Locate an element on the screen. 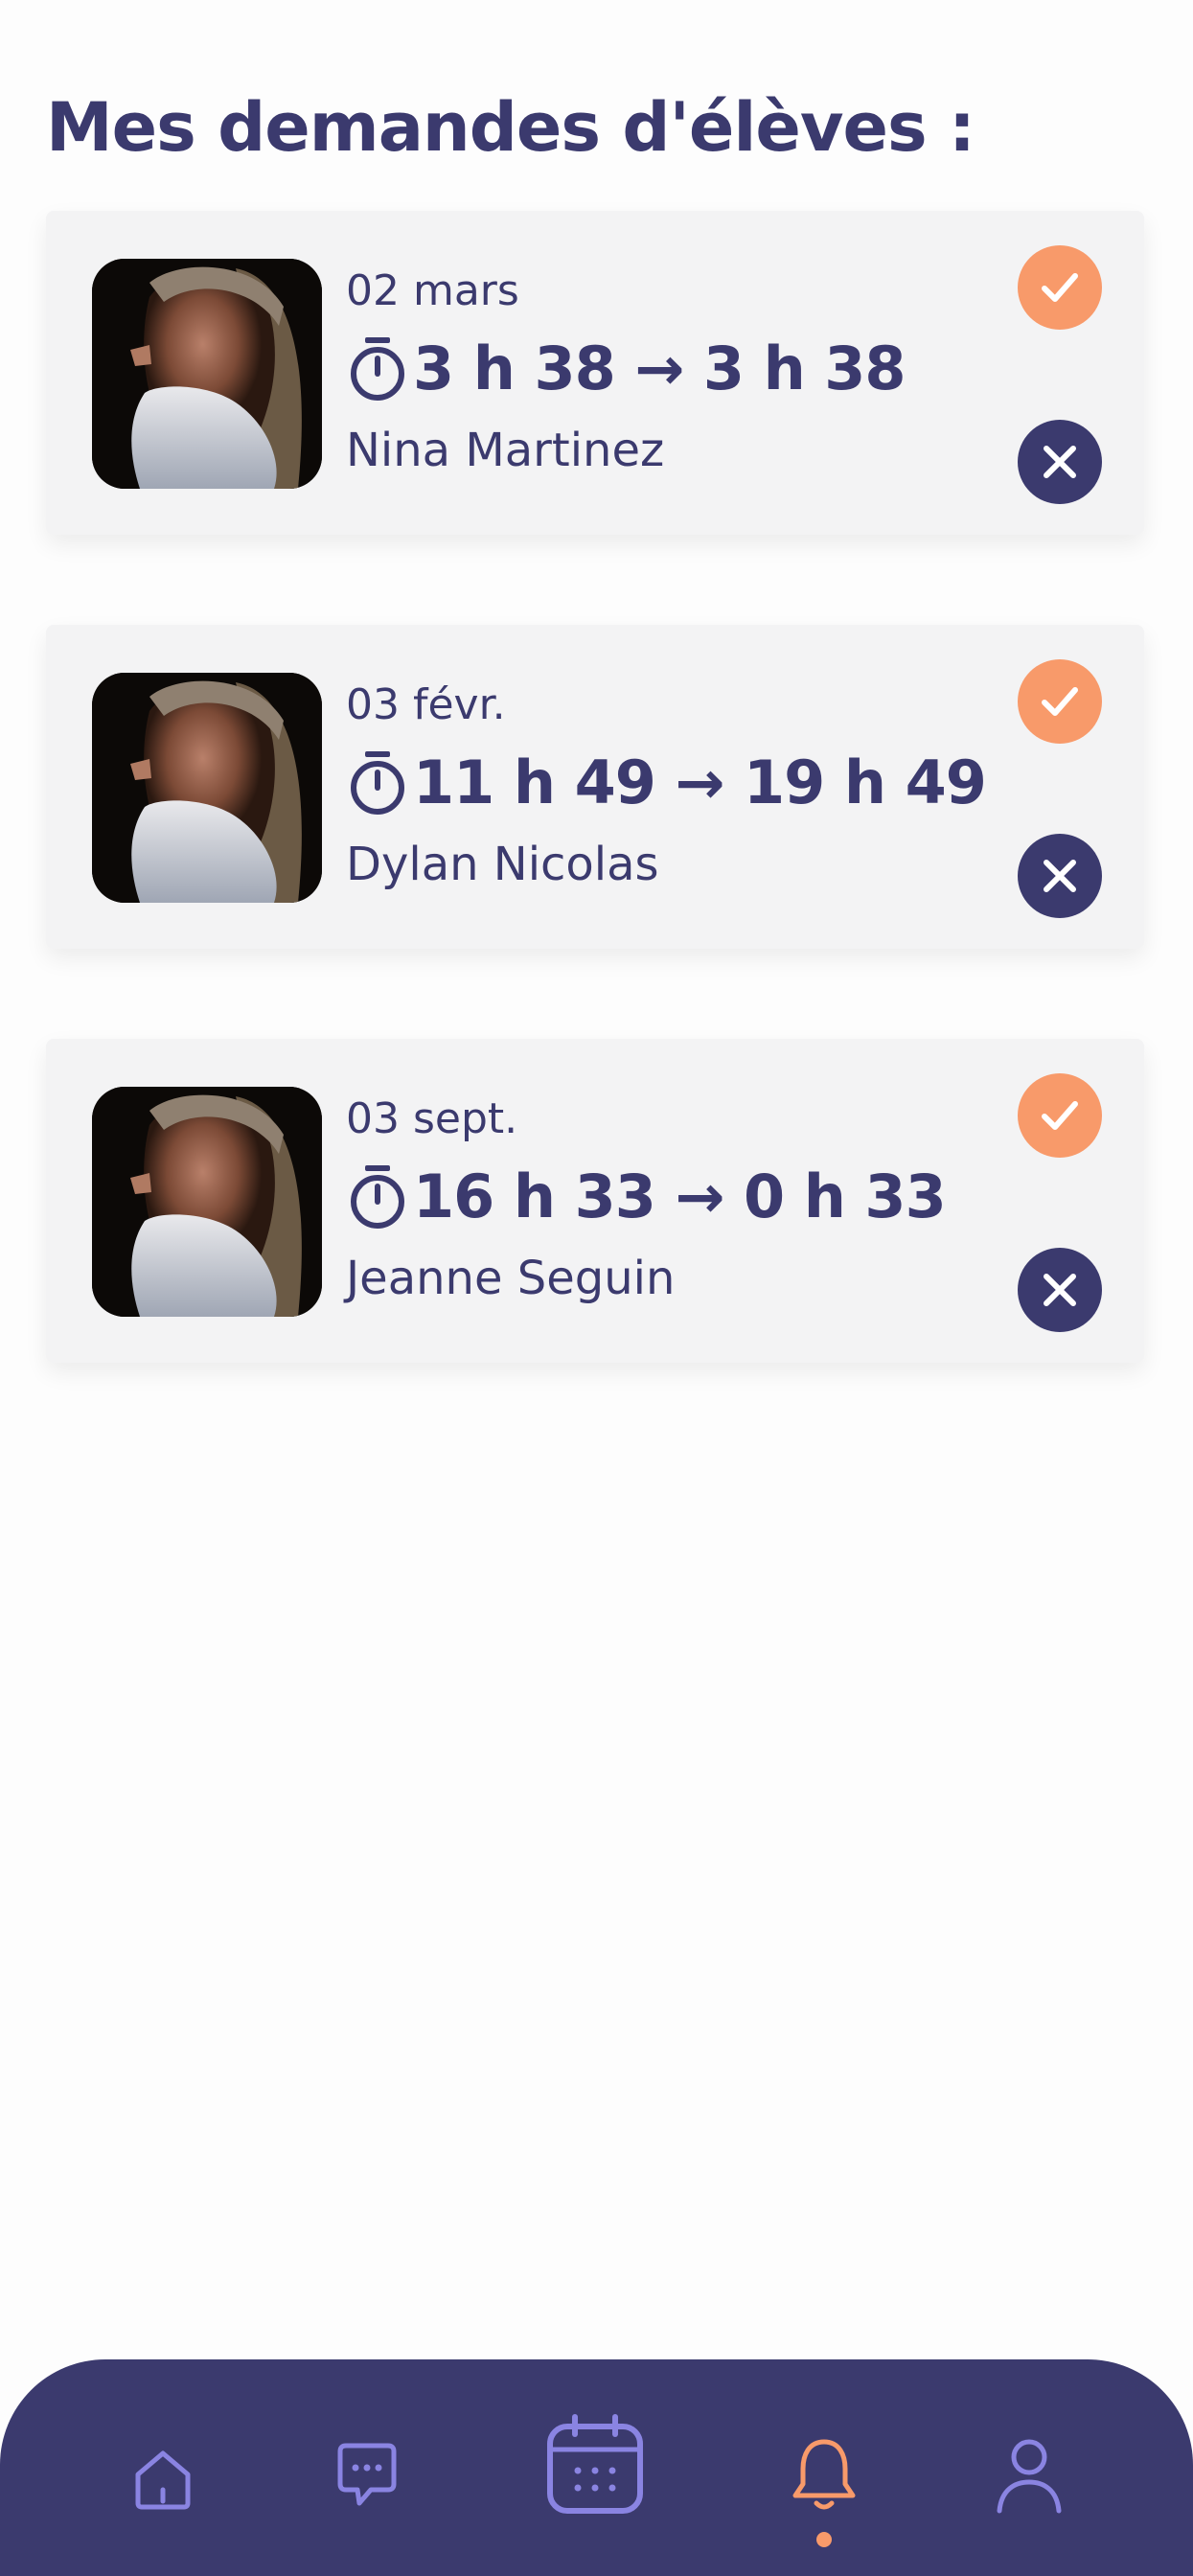 Image resolution: width=1193 pixels, height=2576 pixels. active-indicator-dot is located at coordinates (824, 2539).